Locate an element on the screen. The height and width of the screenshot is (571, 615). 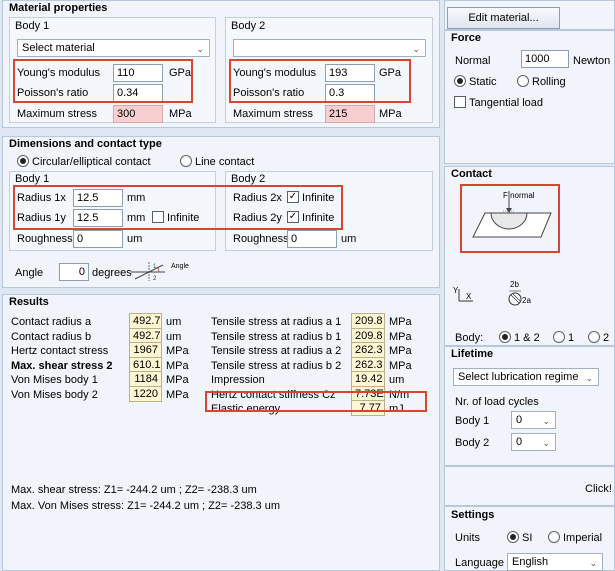
body-radio-both is located at coordinates (505, 337).